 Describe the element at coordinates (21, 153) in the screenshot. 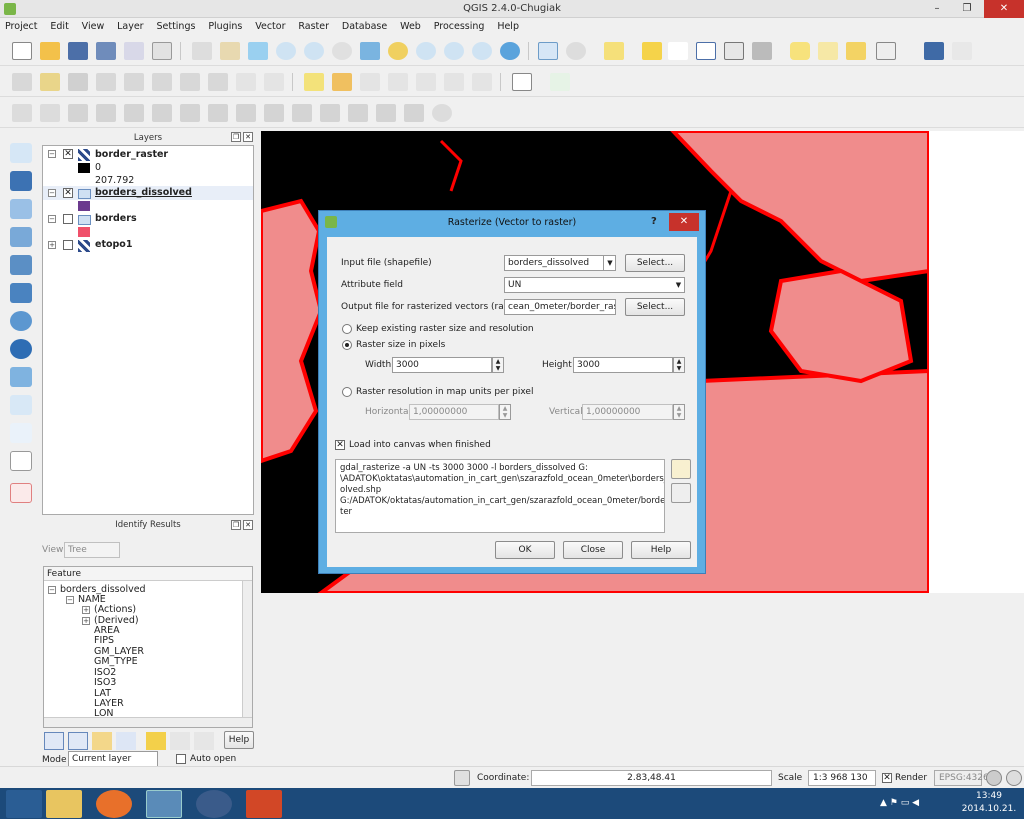

I see `add-vector-layer-icon` at that location.